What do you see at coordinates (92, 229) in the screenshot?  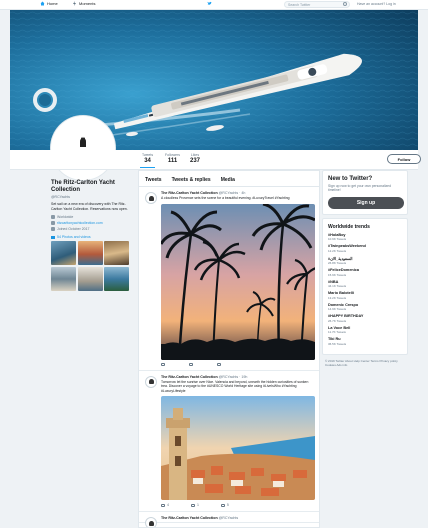 I see `profile-joined: Joined October 2017` at bounding box center [92, 229].